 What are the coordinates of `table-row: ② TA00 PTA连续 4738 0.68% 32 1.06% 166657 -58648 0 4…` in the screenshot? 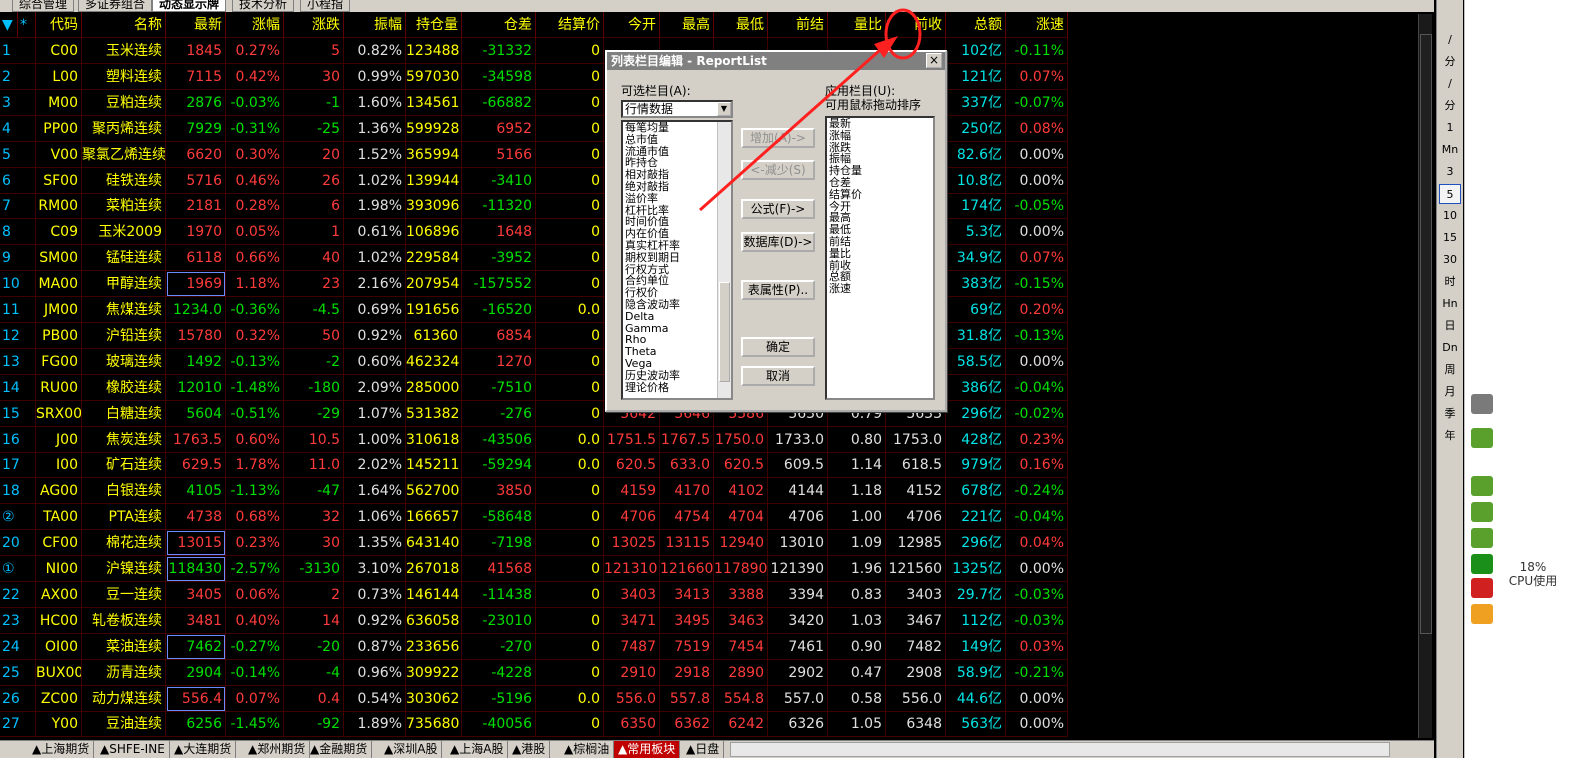 It's located at (534, 517).